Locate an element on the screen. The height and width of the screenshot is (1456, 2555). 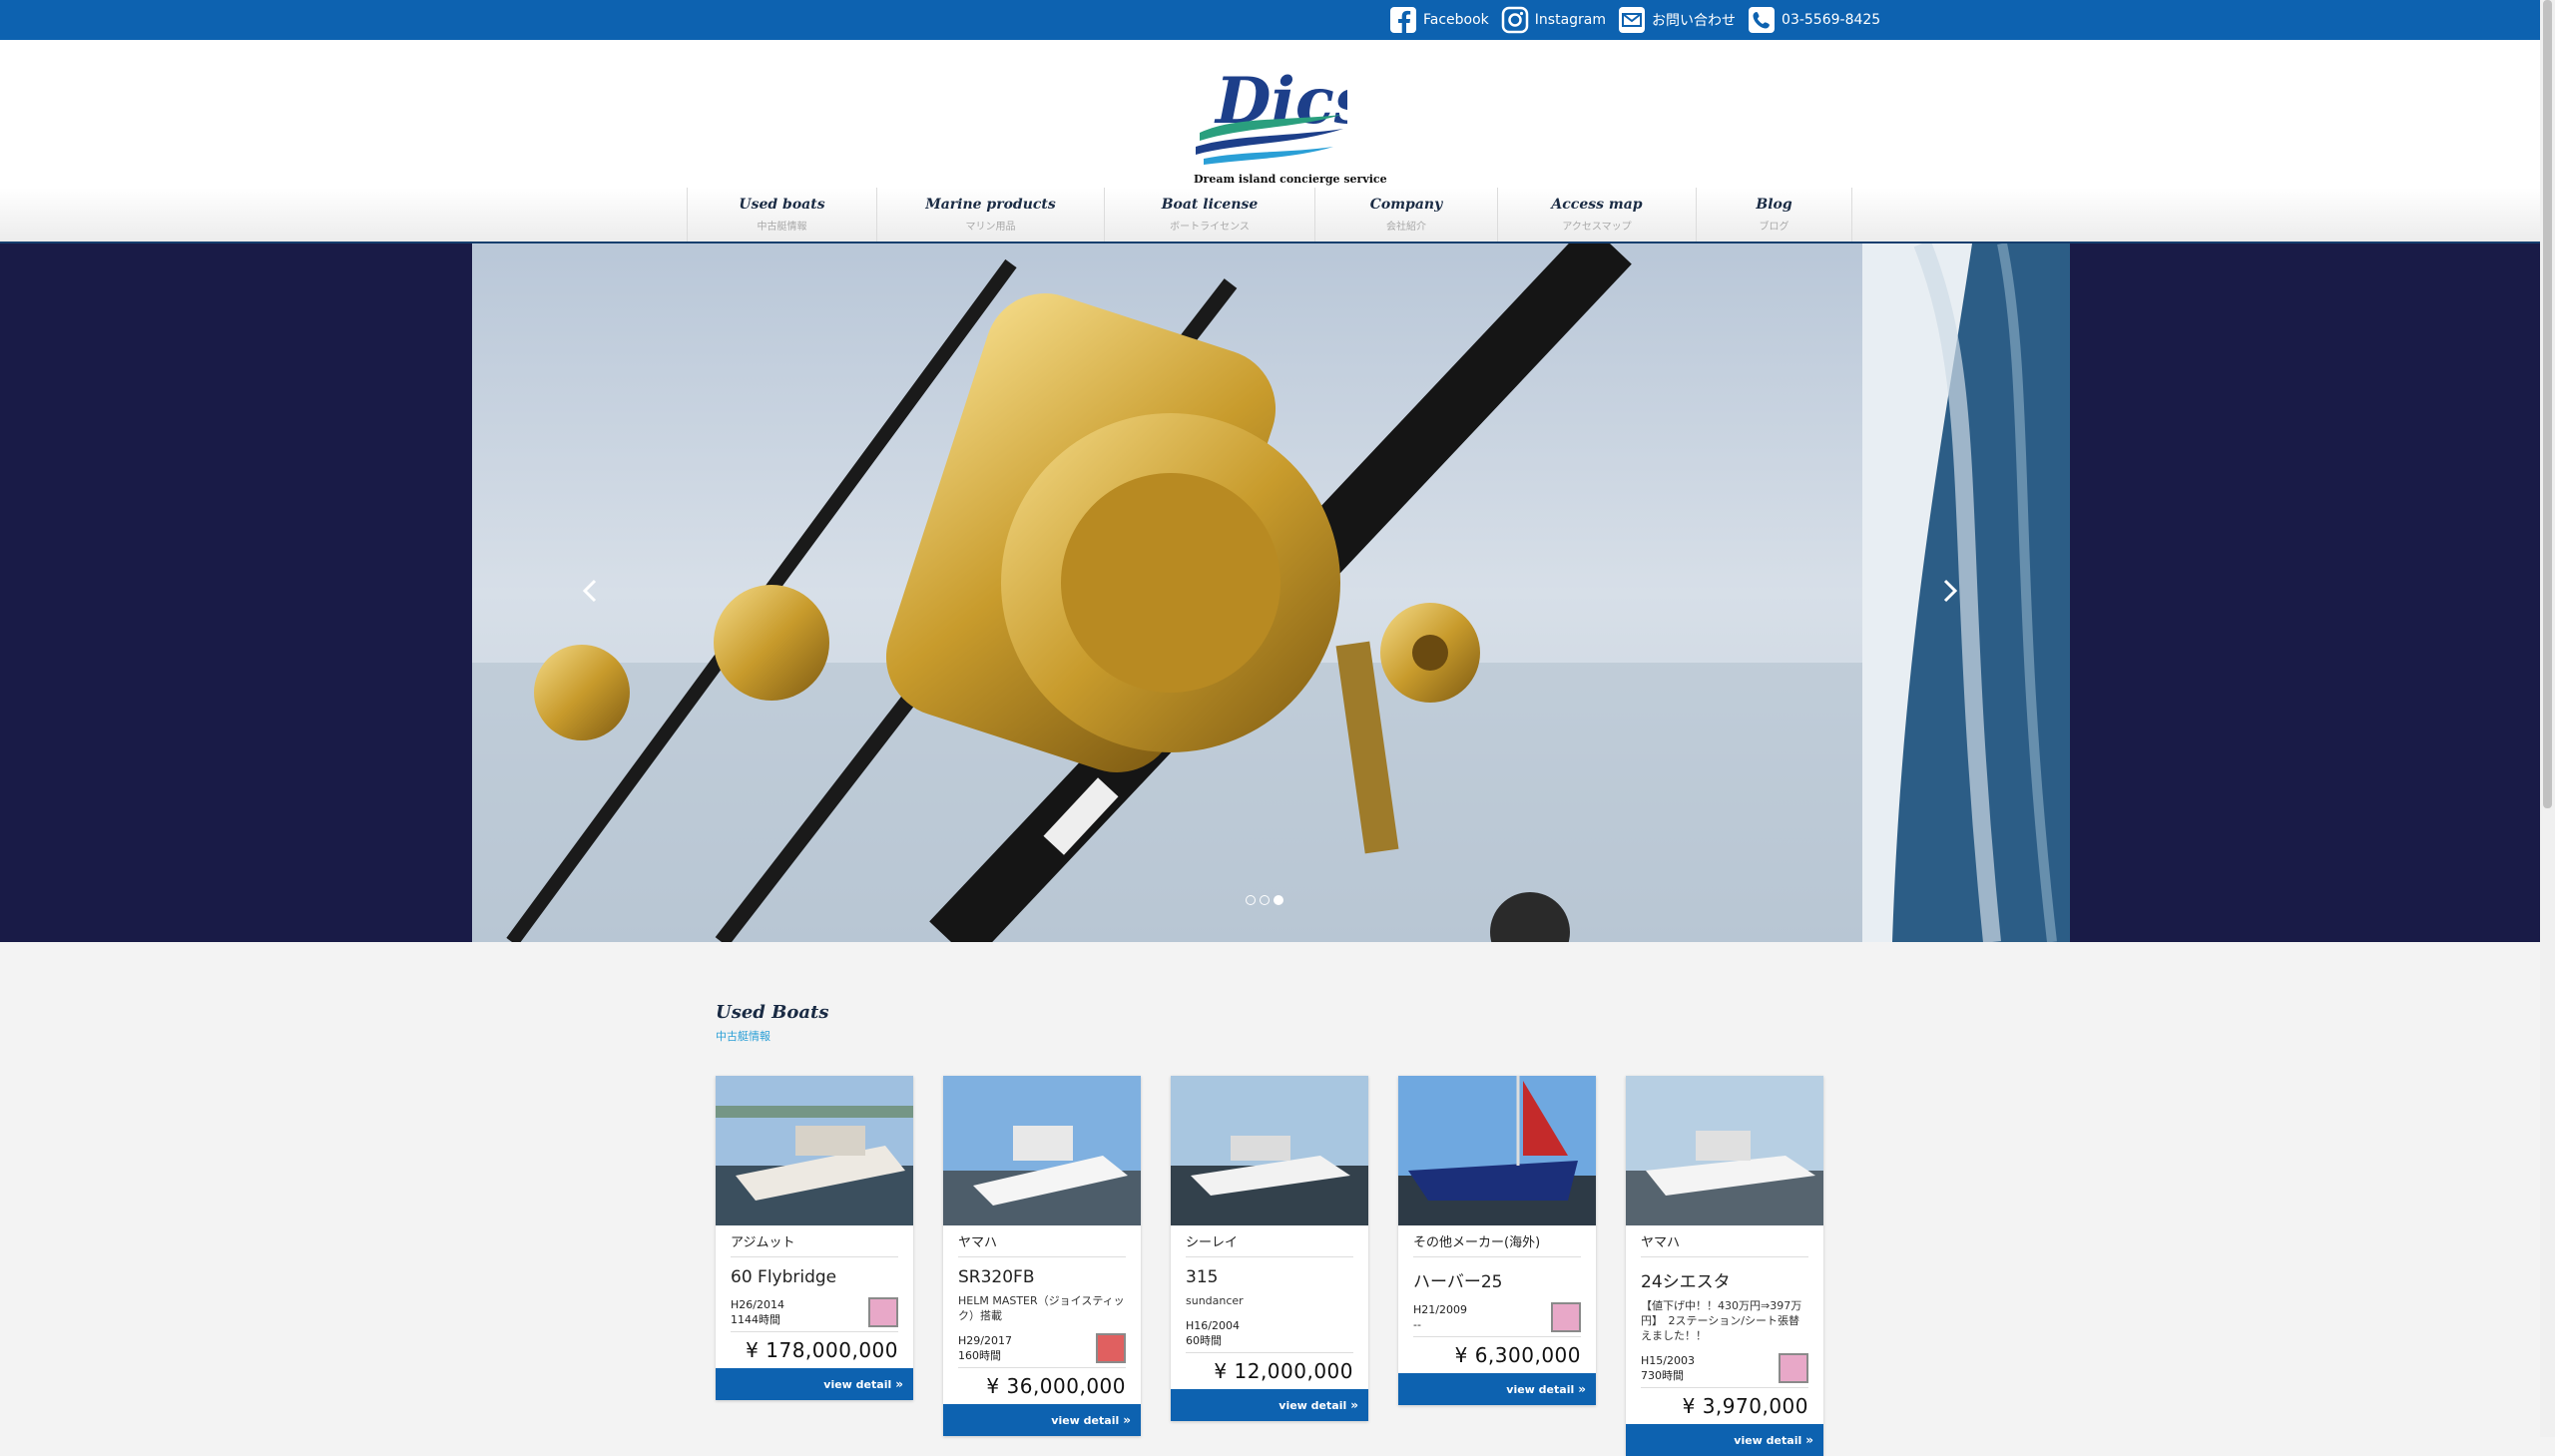
site-logo: Dics Dream island concierge service is located at coordinates (1290, 120).